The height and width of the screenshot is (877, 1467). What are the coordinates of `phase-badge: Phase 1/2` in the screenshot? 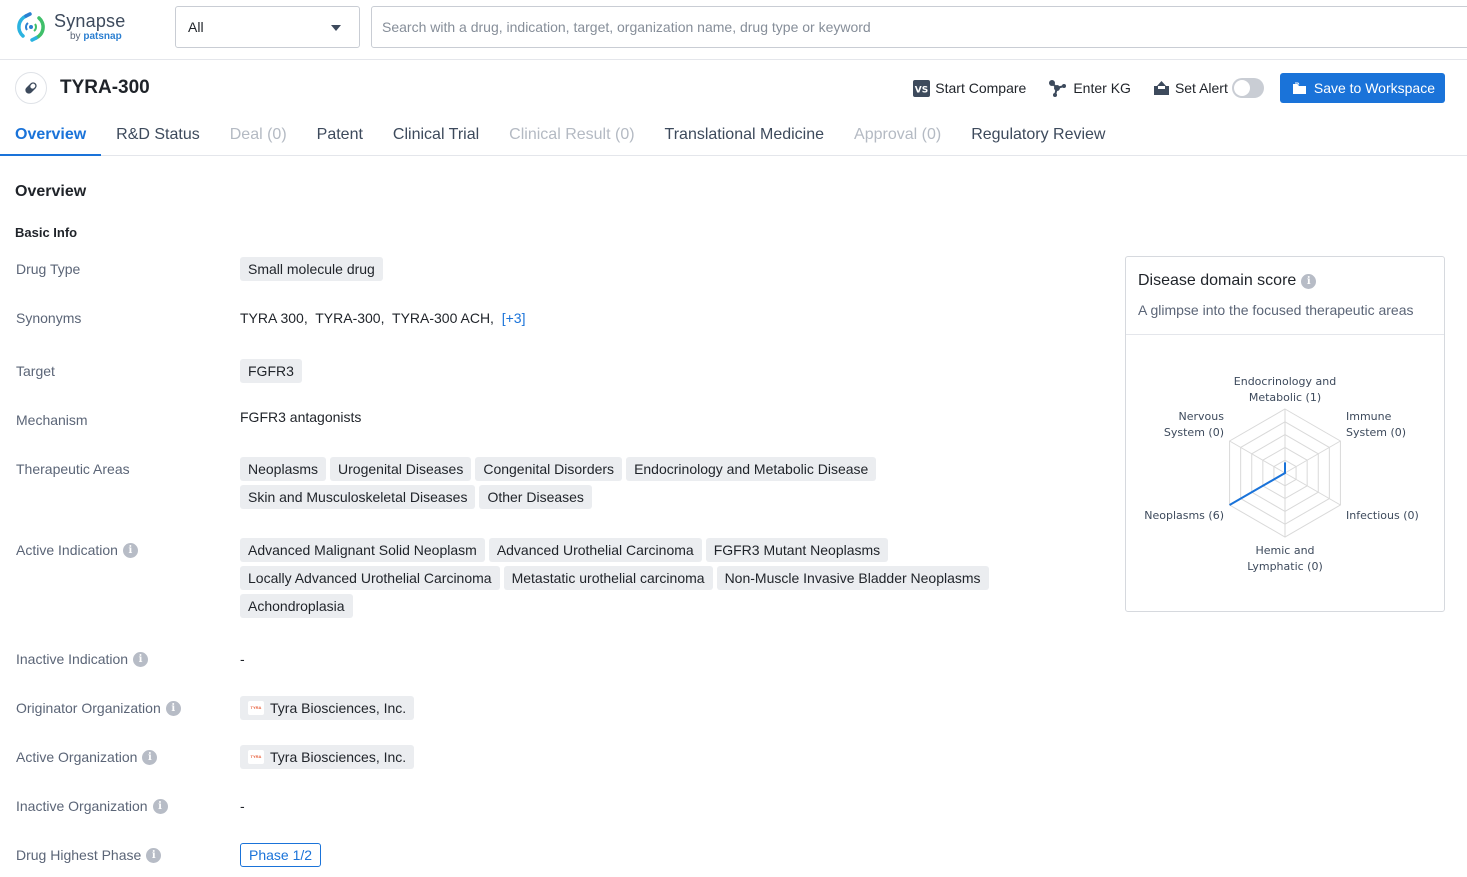 It's located at (281, 855).